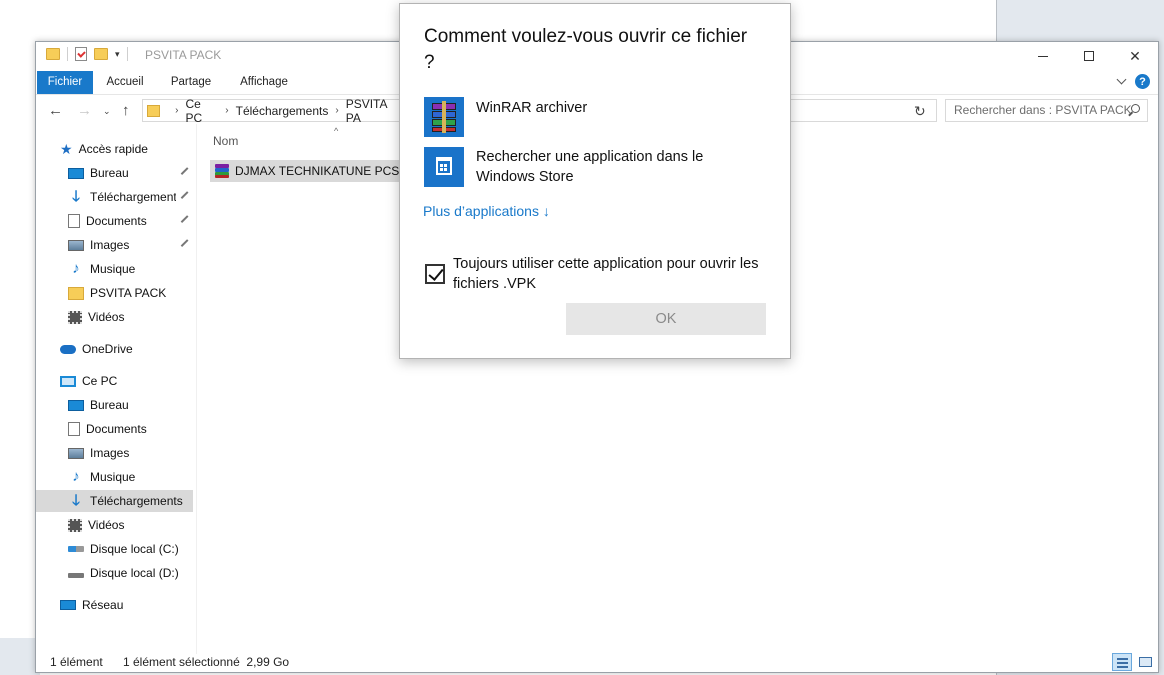 The image size is (1164, 675). I want to click on tab-fichier: Fichier, so click(65, 82).